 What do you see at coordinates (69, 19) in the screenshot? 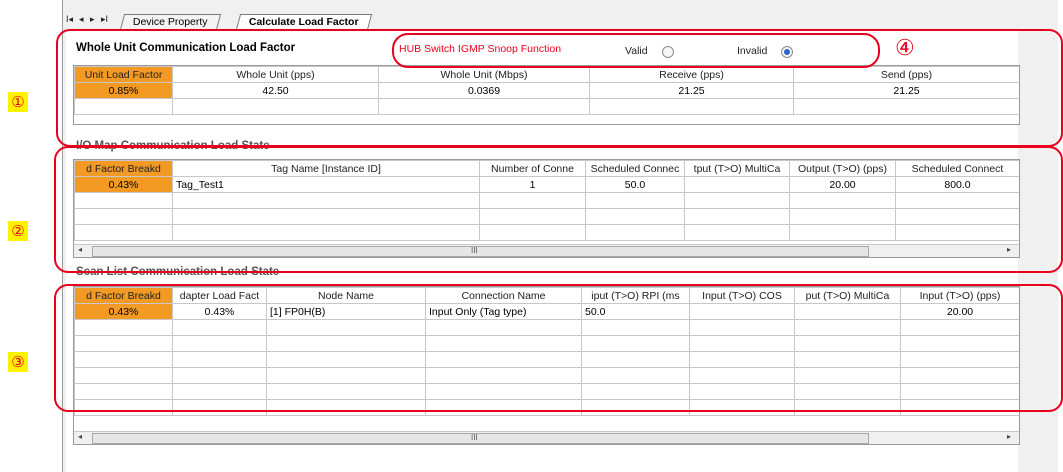
I see `first-tab-button: I◂` at bounding box center [69, 19].